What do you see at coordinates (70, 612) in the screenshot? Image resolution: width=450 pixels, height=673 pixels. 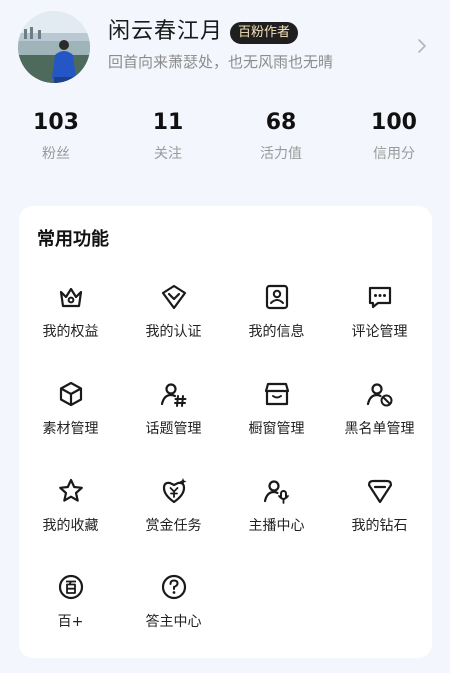 I see `function-bai-plus: 百+` at bounding box center [70, 612].